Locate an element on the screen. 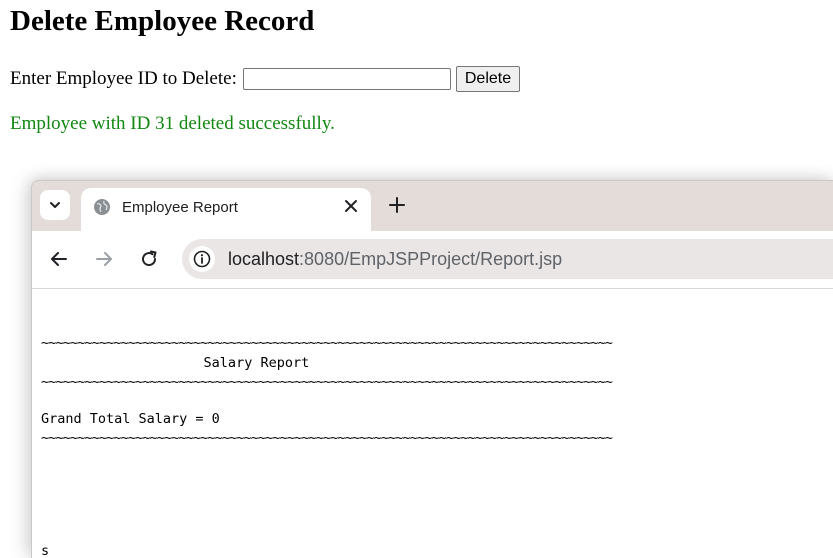  report-heading: Salary Report is located at coordinates (175, 363).